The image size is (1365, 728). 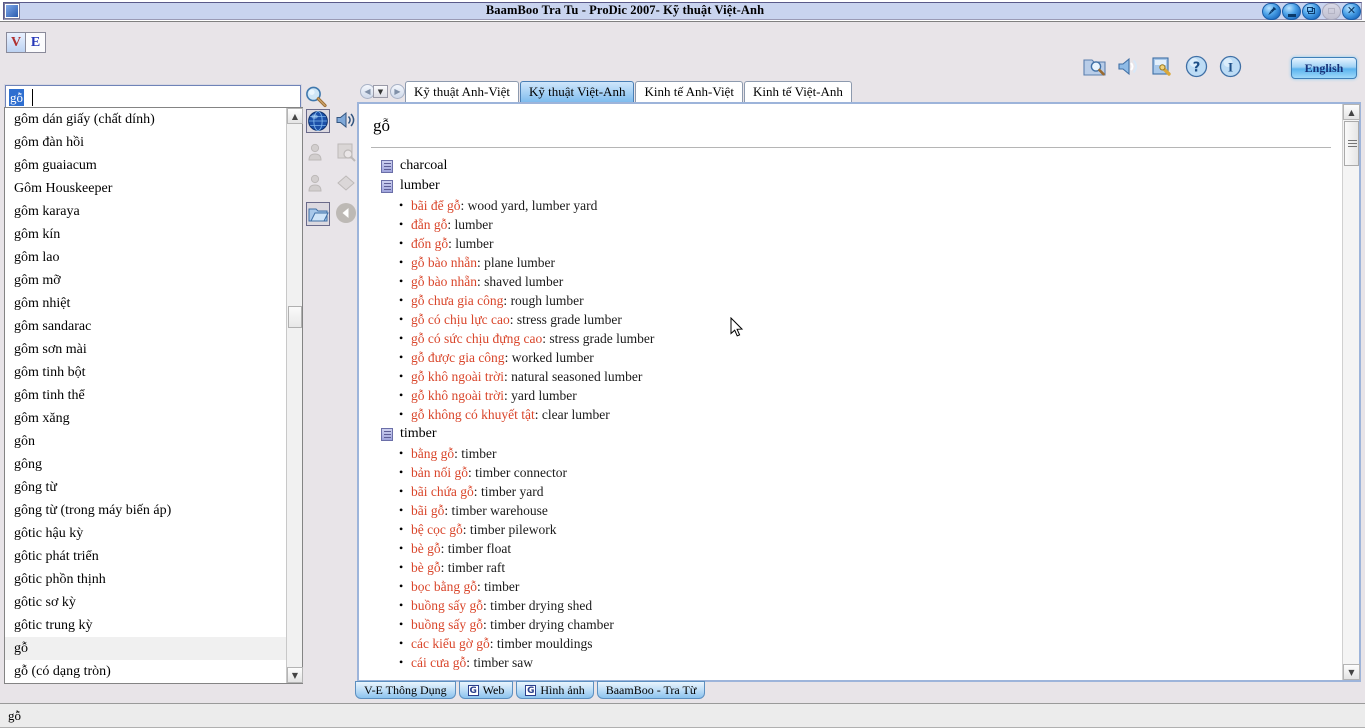 What do you see at coordinates (145, 349) in the screenshot?
I see `wordlist-item: gôm sơn mài` at bounding box center [145, 349].